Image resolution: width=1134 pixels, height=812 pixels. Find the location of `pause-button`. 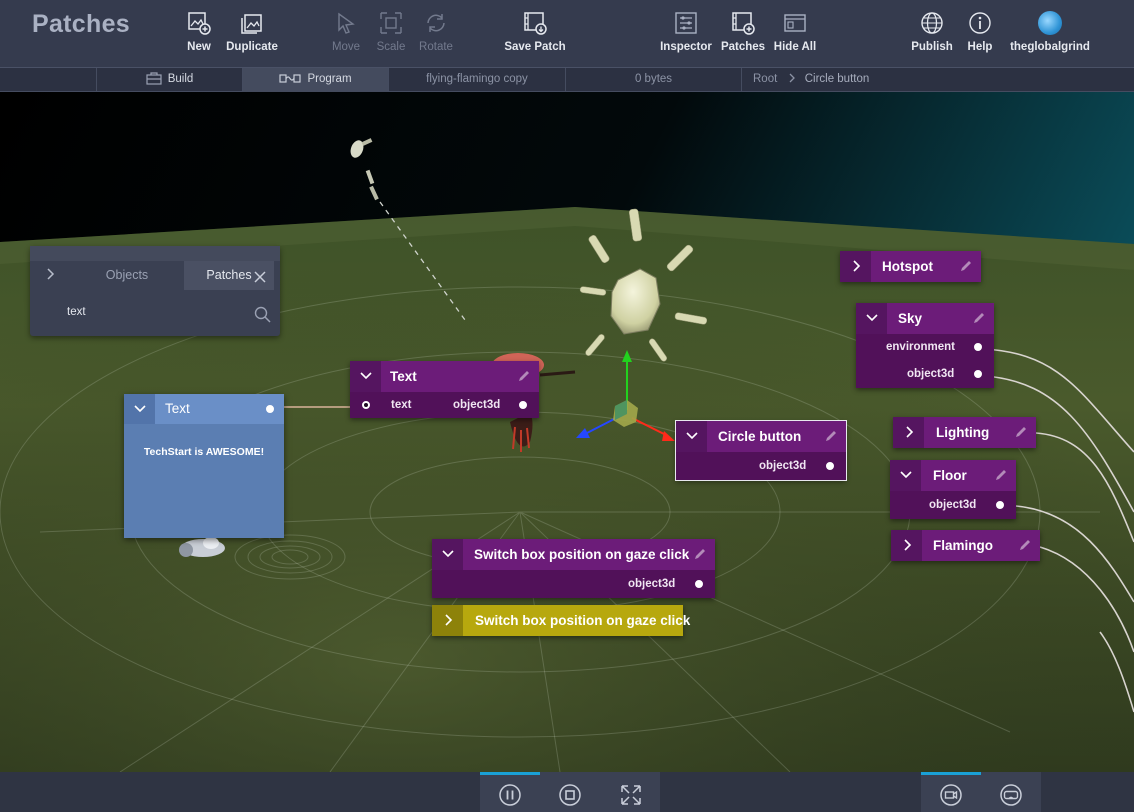

pause-button is located at coordinates (510, 795).